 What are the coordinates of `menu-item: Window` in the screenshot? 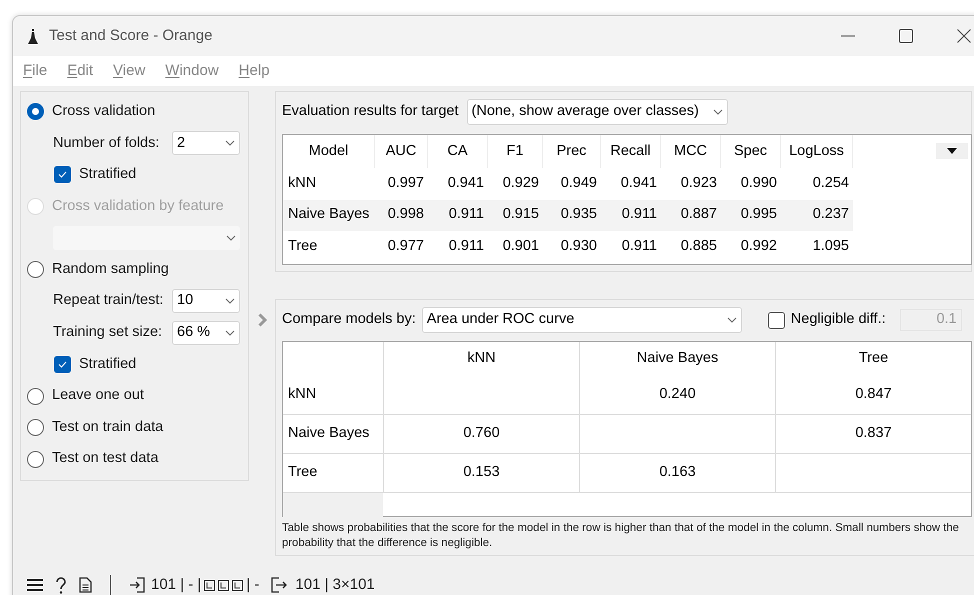 It's located at (192, 71).